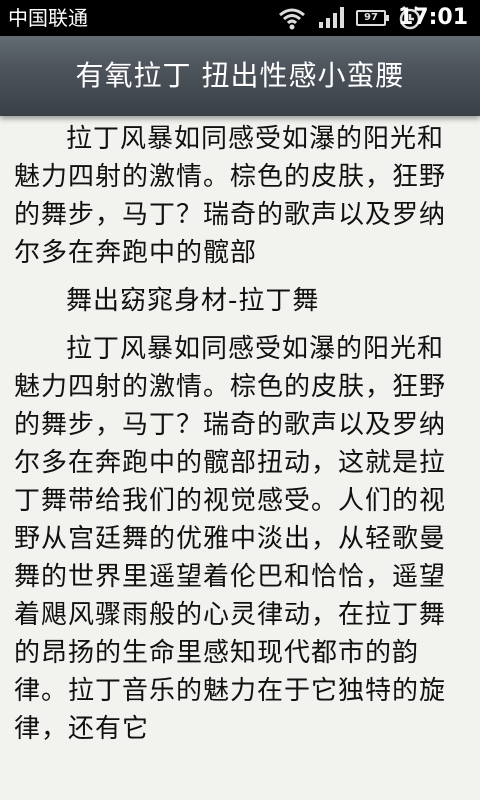  I want to click on page-title: 有氧拉丁 扭出性感小蛮腰, so click(240, 75).